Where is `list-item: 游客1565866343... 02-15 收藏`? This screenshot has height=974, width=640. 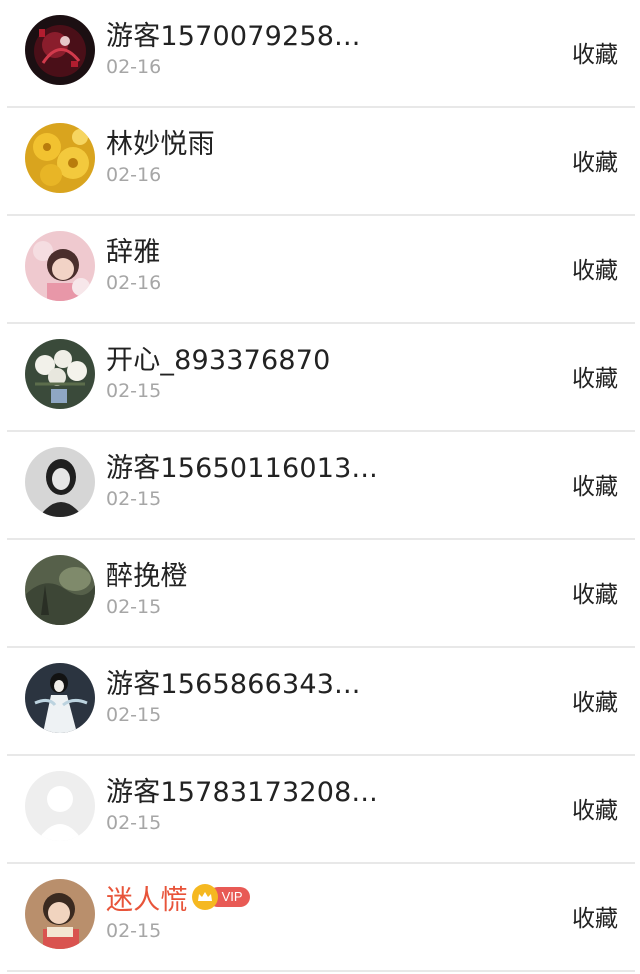
list-item: 游客1565866343... 02-15 收藏 is located at coordinates (320, 702).